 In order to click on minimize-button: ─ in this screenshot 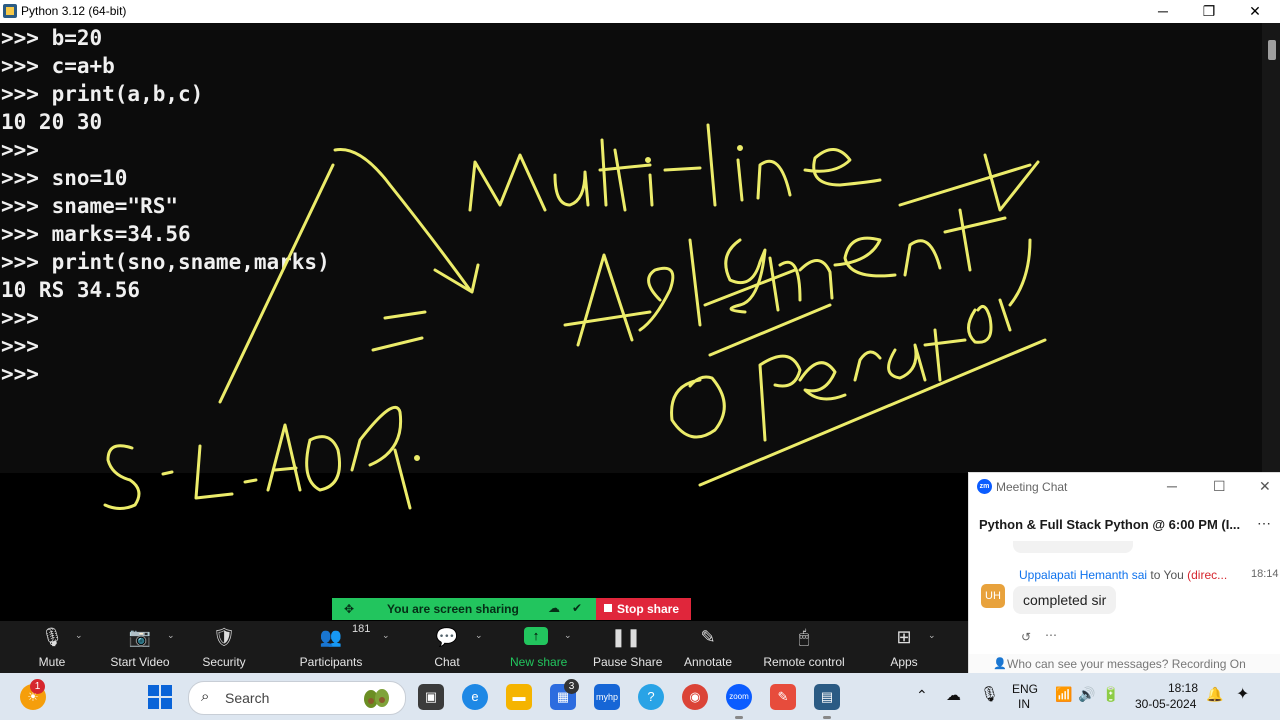, I will do `click(1163, 11)`.